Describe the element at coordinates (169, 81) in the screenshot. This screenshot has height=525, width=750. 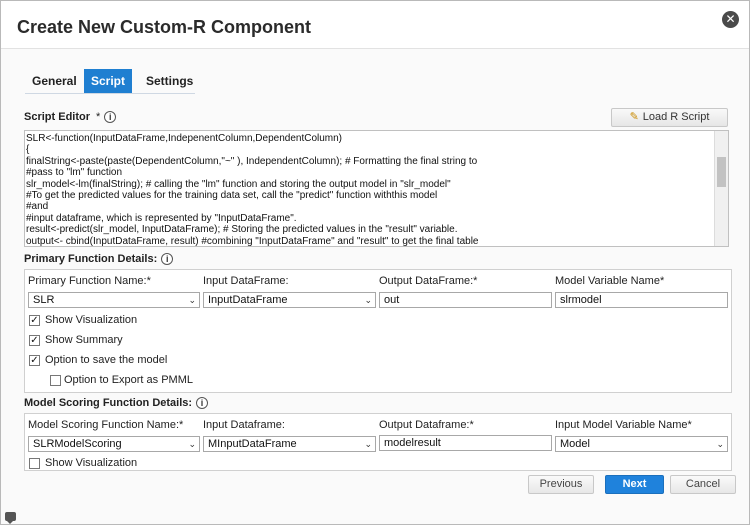
I see `tab-settings: Settings` at that location.